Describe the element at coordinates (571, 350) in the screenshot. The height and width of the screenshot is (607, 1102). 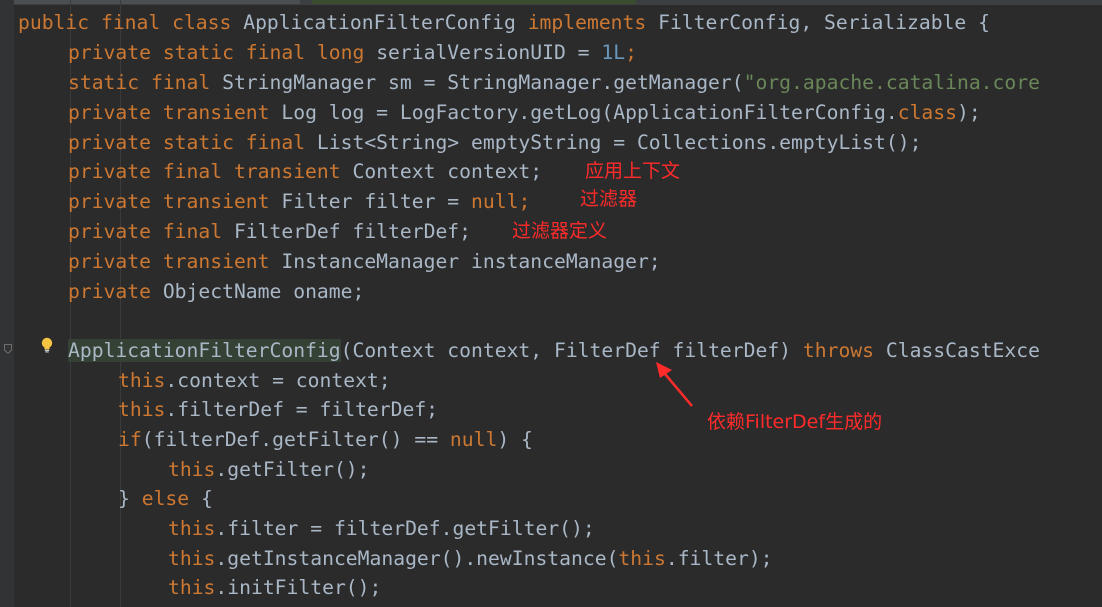
I see `code-text: (Context context, FilterDef filterDef)` at that location.